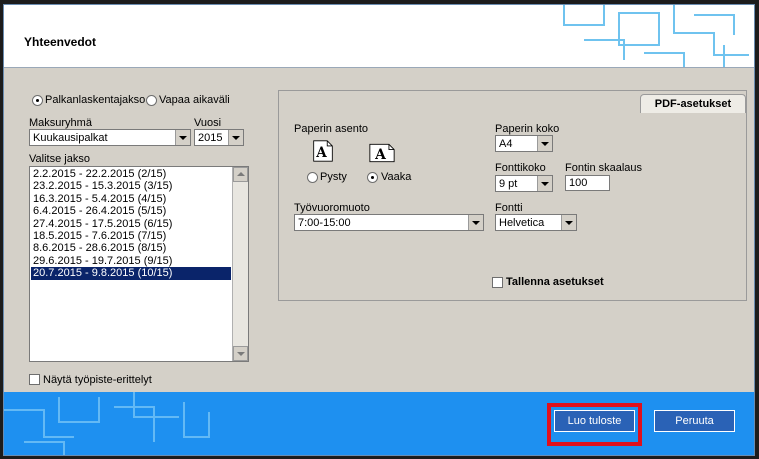 Image resolution: width=759 pixels, height=459 pixels. What do you see at coordinates (497, 282) in the screenshot?
I see `save-settings-checkbox` at bounding box center [497, 282].